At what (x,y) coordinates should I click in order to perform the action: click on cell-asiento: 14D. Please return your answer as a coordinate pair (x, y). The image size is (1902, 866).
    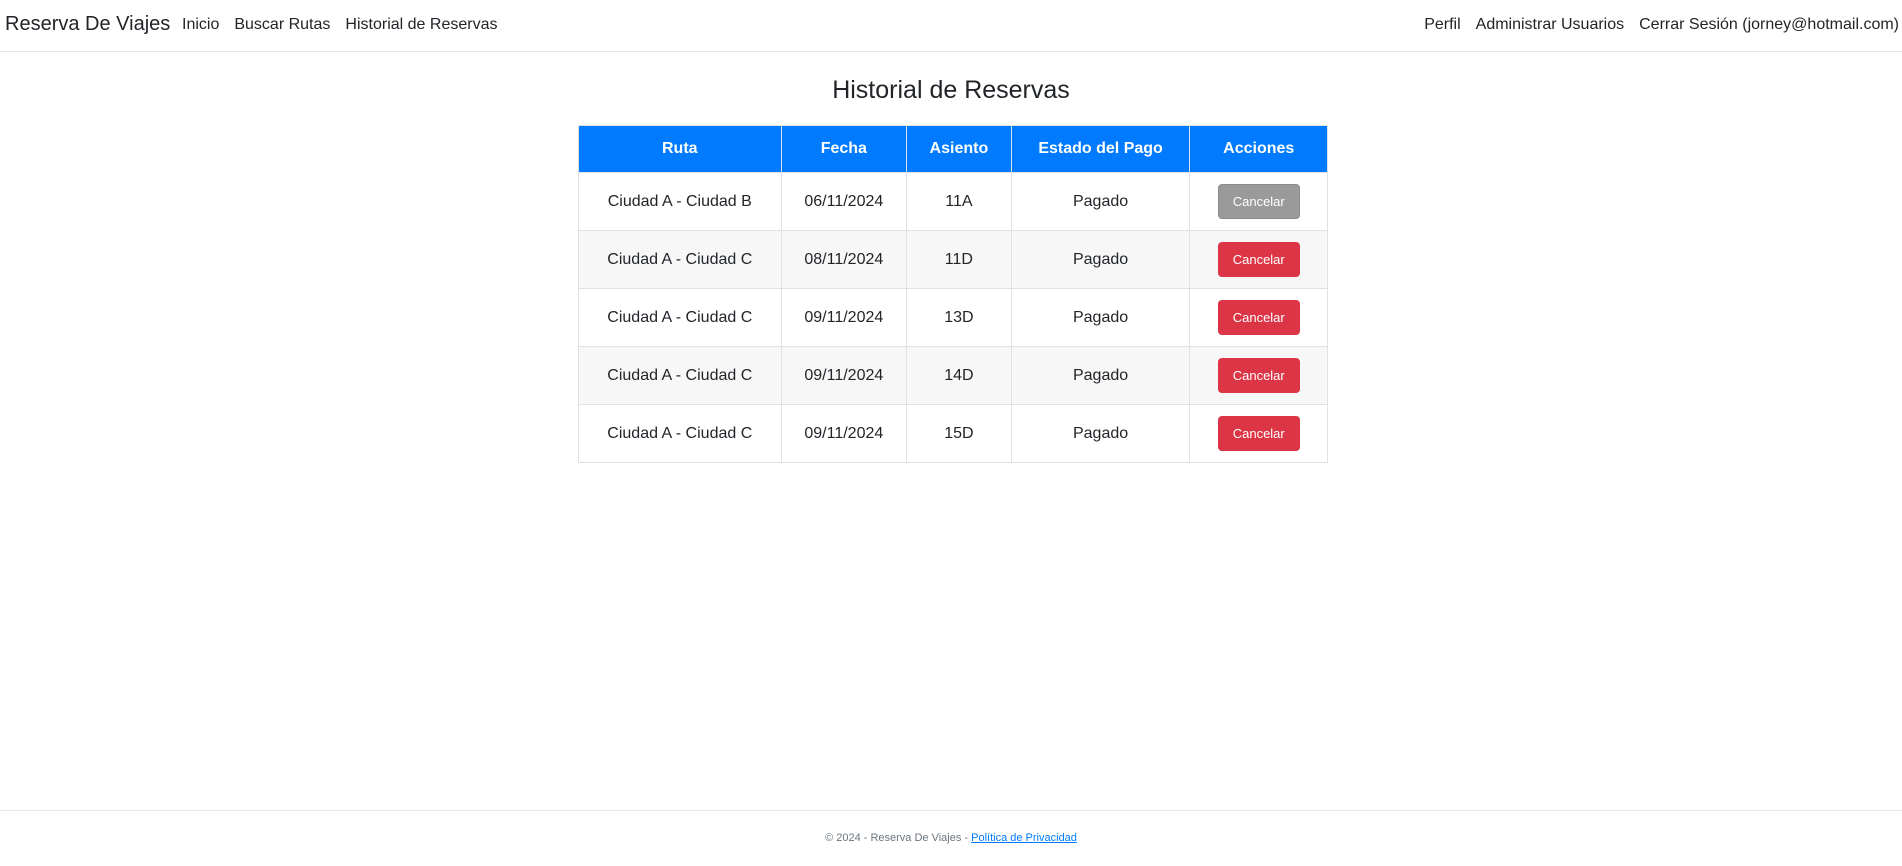
    Looking at the image, I should click on (959, 375).